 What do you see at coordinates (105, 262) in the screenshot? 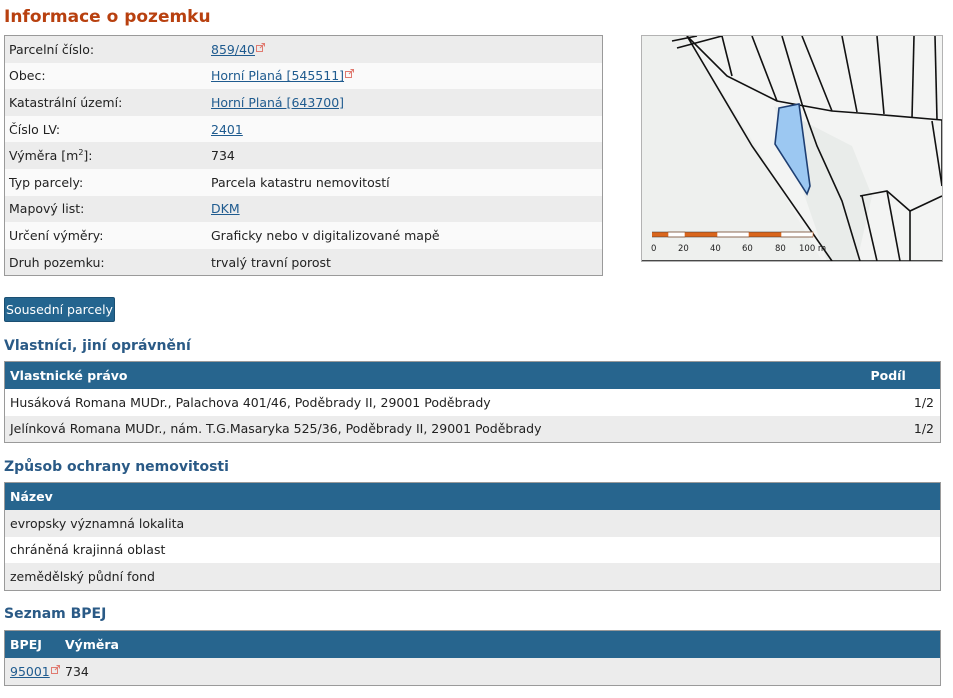
I see `info-label: Druh pozemku:` at bounding box center [105, 262].